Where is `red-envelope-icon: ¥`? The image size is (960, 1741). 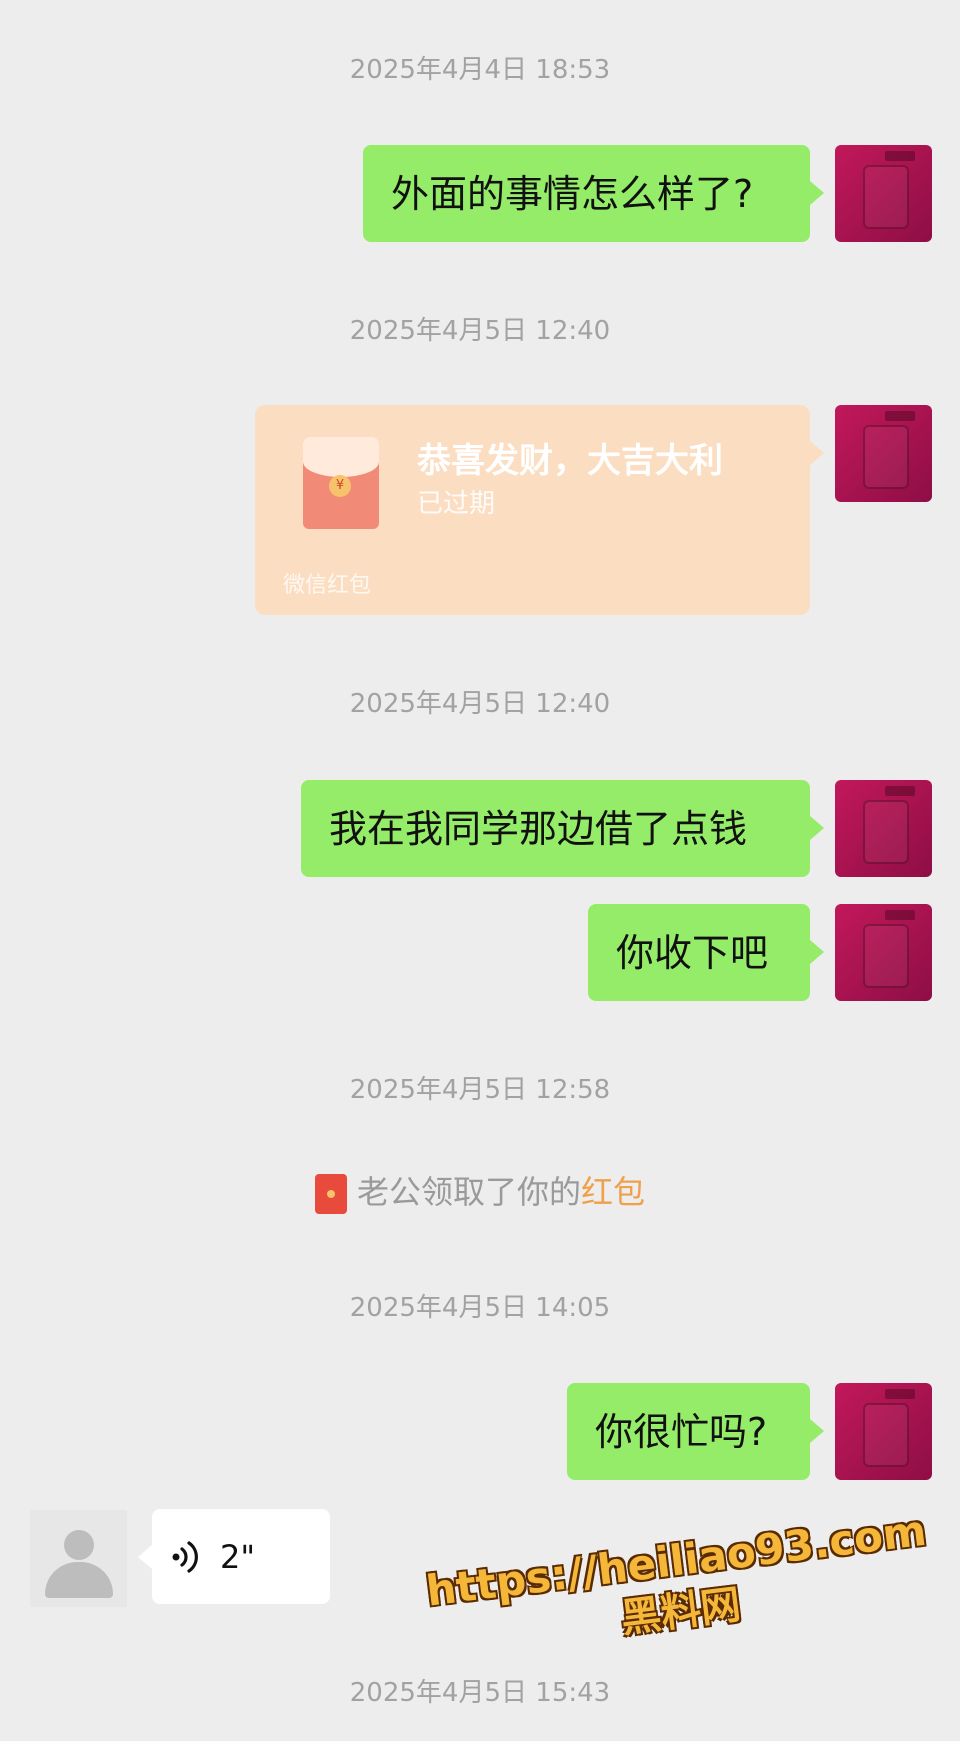 red-envelope-icon: ¥ is located at coordinates (341, 483).